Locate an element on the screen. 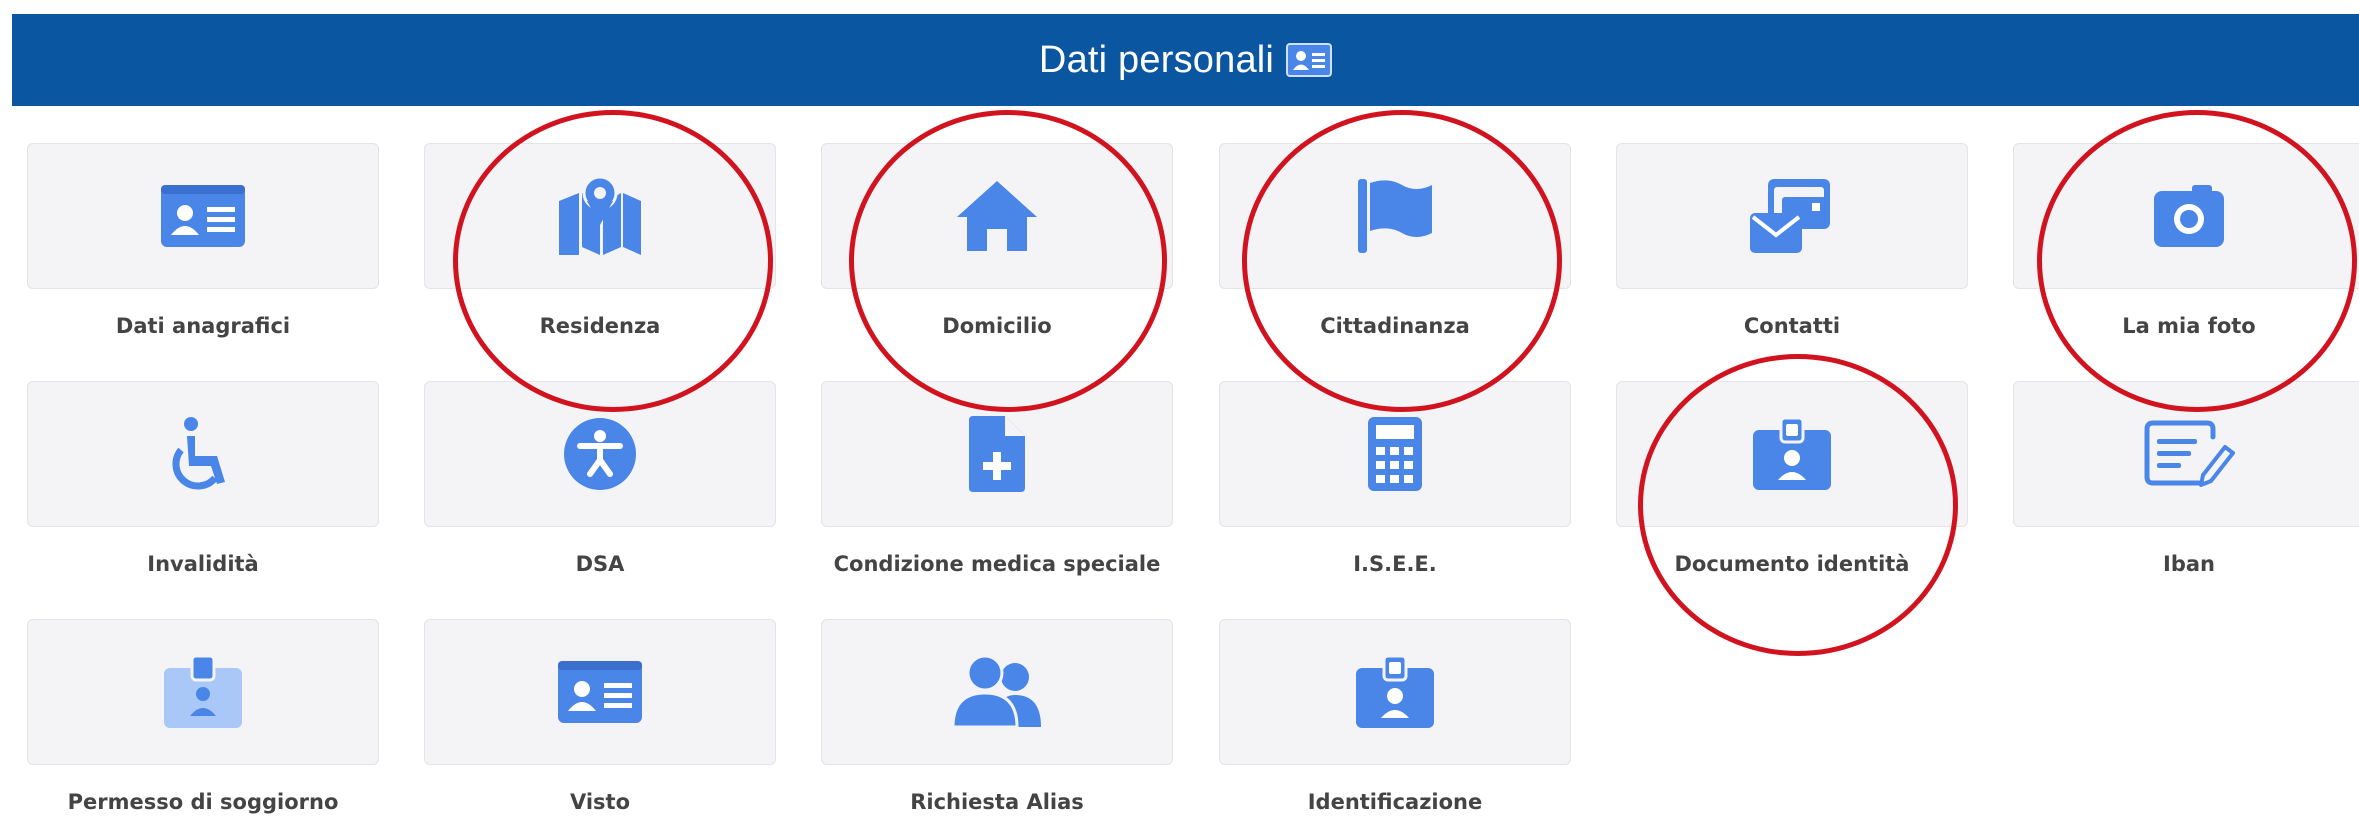 This screenshot has height=832, width=2359. tile-visto is located at coordinates (600, 692).